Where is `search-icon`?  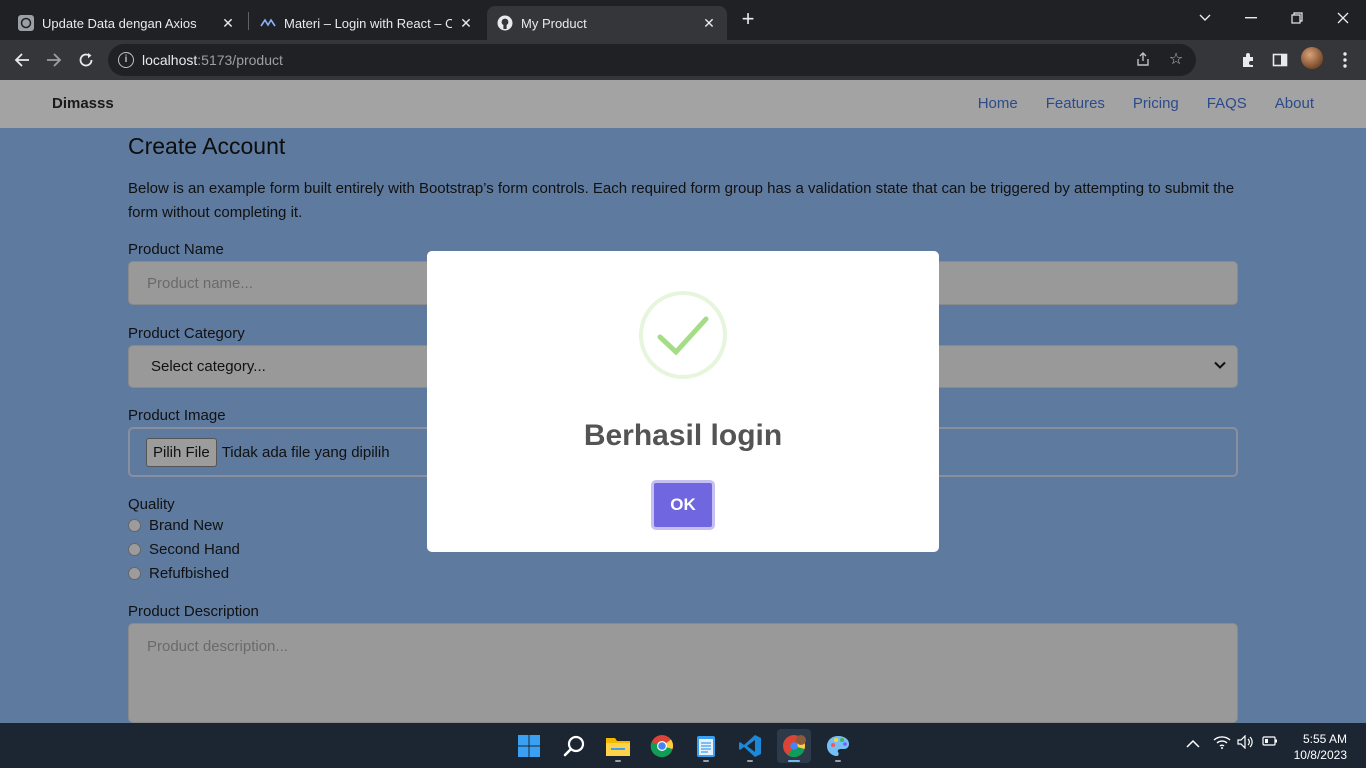 search-icon is located at coordinates (574, 746).